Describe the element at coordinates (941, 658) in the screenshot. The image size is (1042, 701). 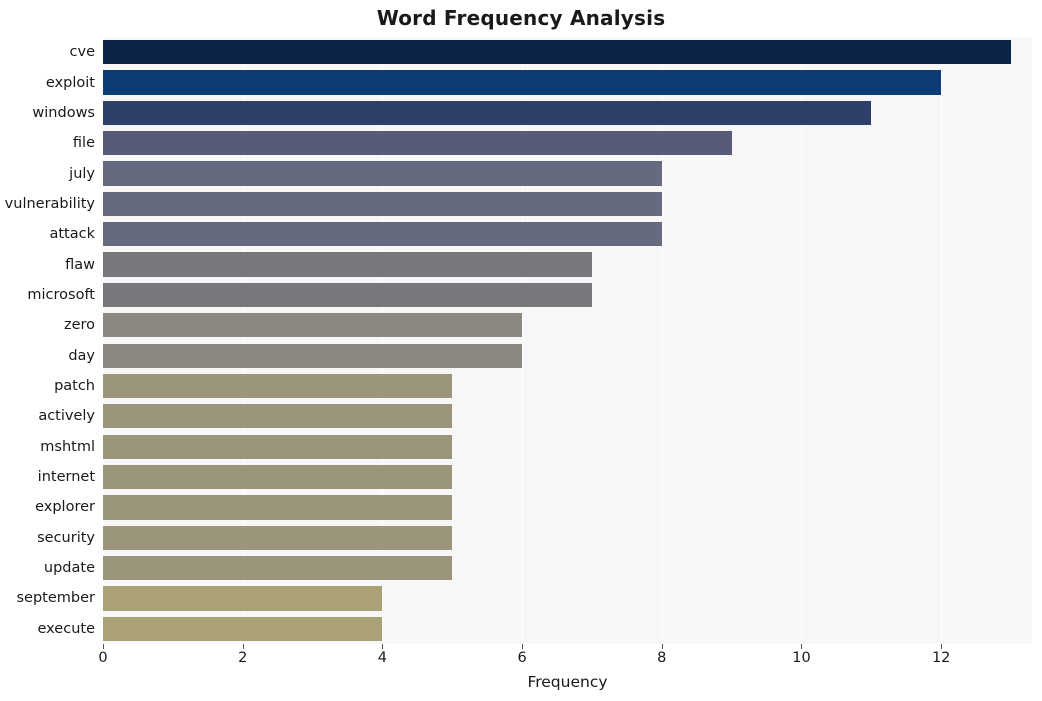
I see `x-axis-tick-label: 12` at that location.